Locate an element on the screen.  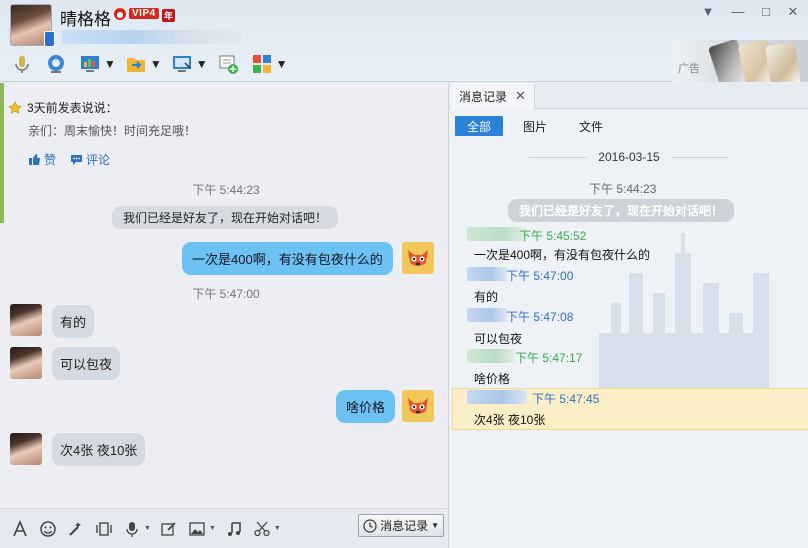
voice-call-button is located at coordinates (22, 64).